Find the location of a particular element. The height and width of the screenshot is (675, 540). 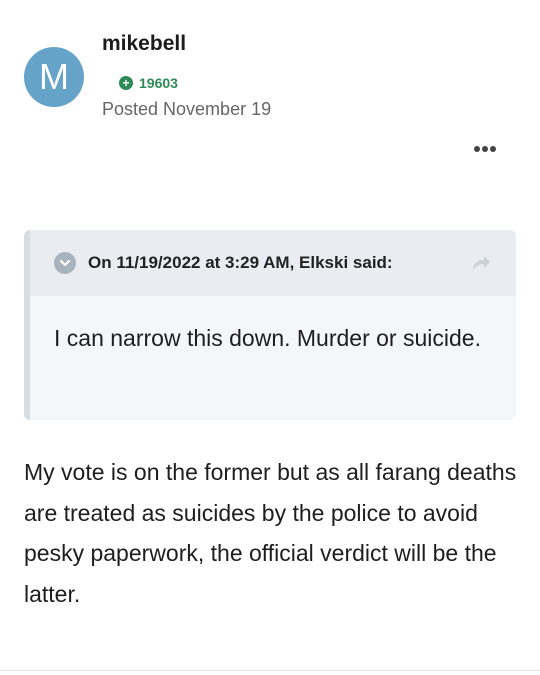

reputation-count: 19603 is located at coordinates (158, 83).